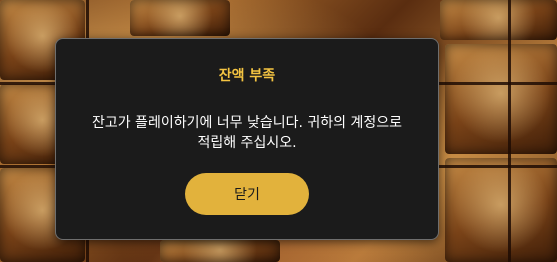 The height and width of the screenshot is (262, 557). What do you see at coordinates (509, 131) in the screenshot?
I see `reel-divider` at bounding box center [509, 131].